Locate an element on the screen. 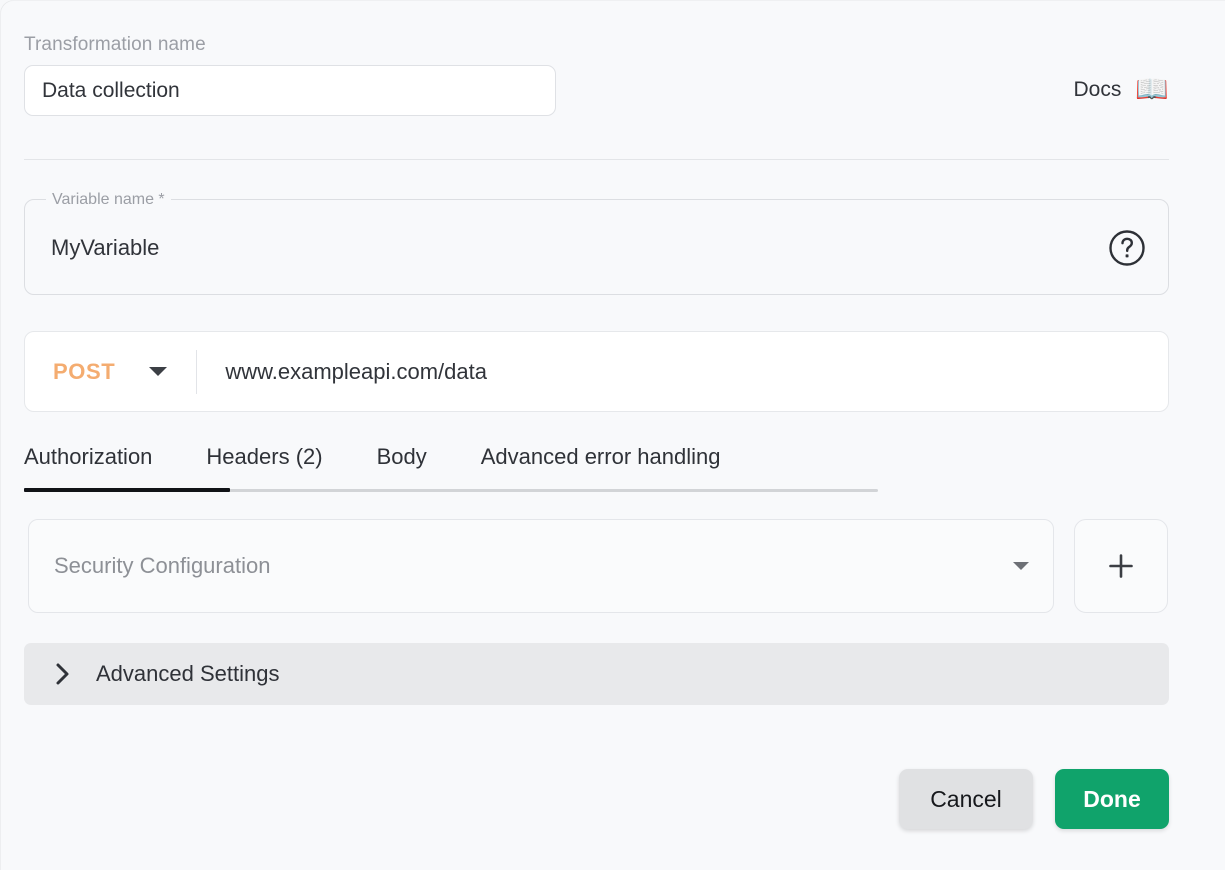 Image resolution: width=1225 pixels, height=870 pixels. add-security-configuration-button is located at coordinates (1121, 566).